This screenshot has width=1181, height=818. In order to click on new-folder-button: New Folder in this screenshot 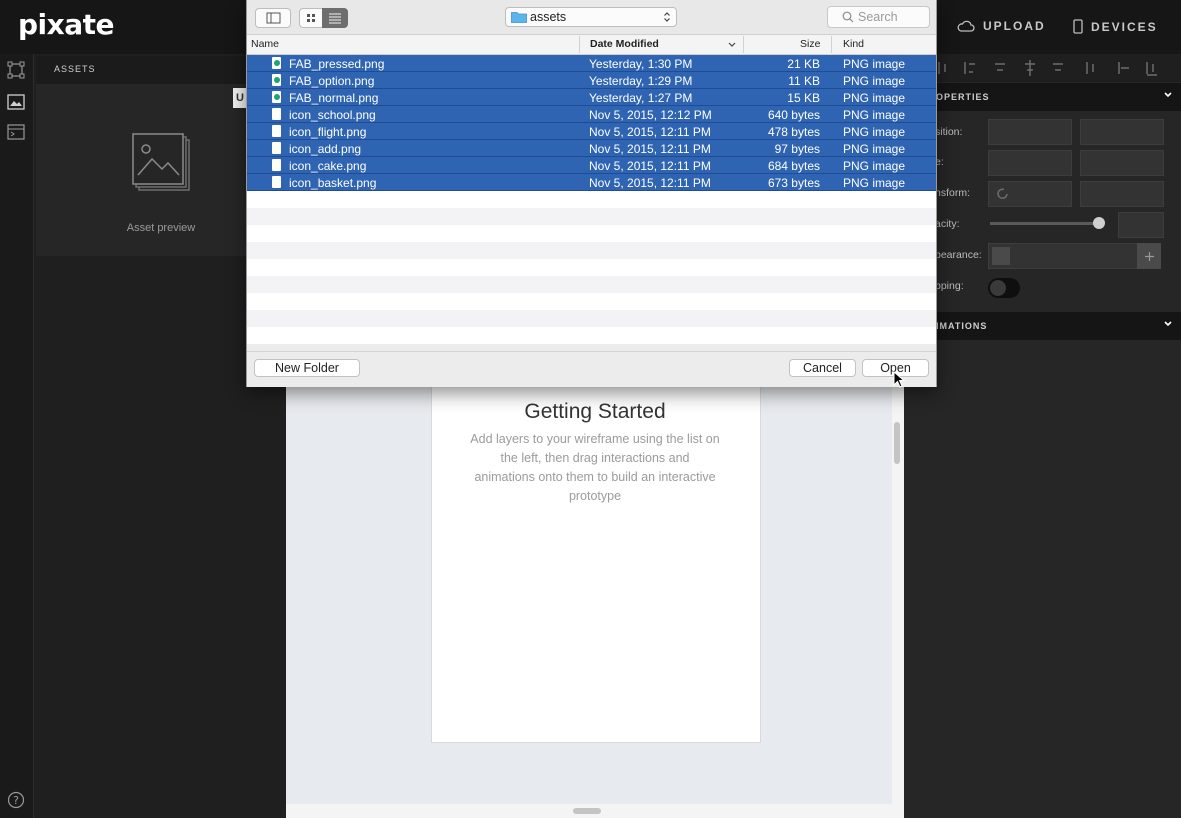, I will do `click(307, 368)`.